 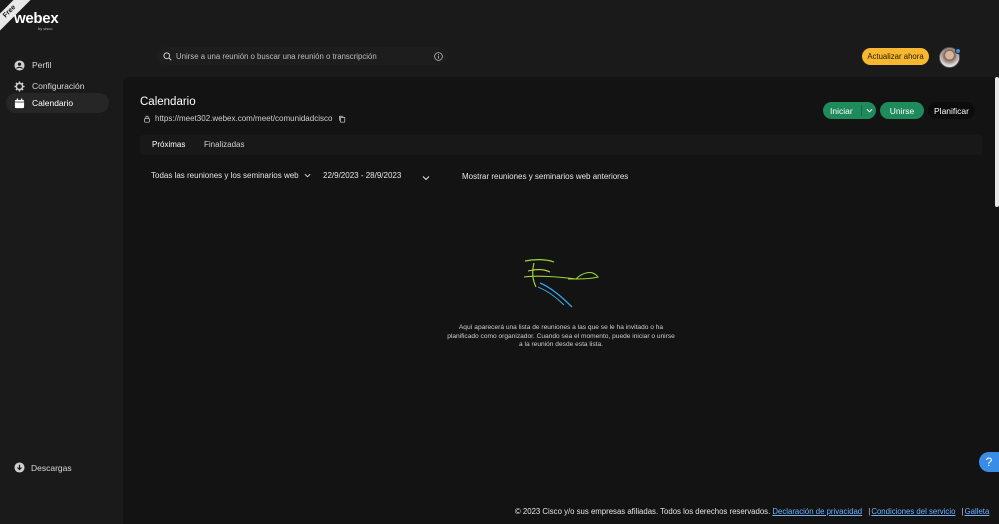 What do you see at coordinates (438, 56) in the screenshot?
I see `info-icon` at bounding box center [438, 56].